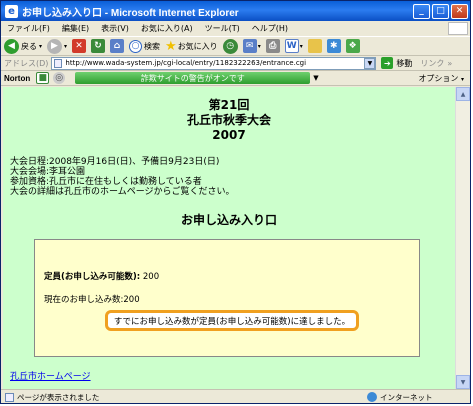 The width and height of the screenshot is (473, 406). I want to click on menu-file: ファイル(F), so click(28, 28).